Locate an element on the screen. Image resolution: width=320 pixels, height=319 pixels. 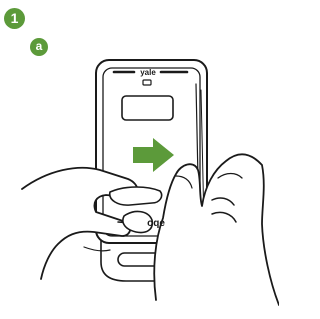
device-front-logo: oqe is located at coordinates (156, 223).